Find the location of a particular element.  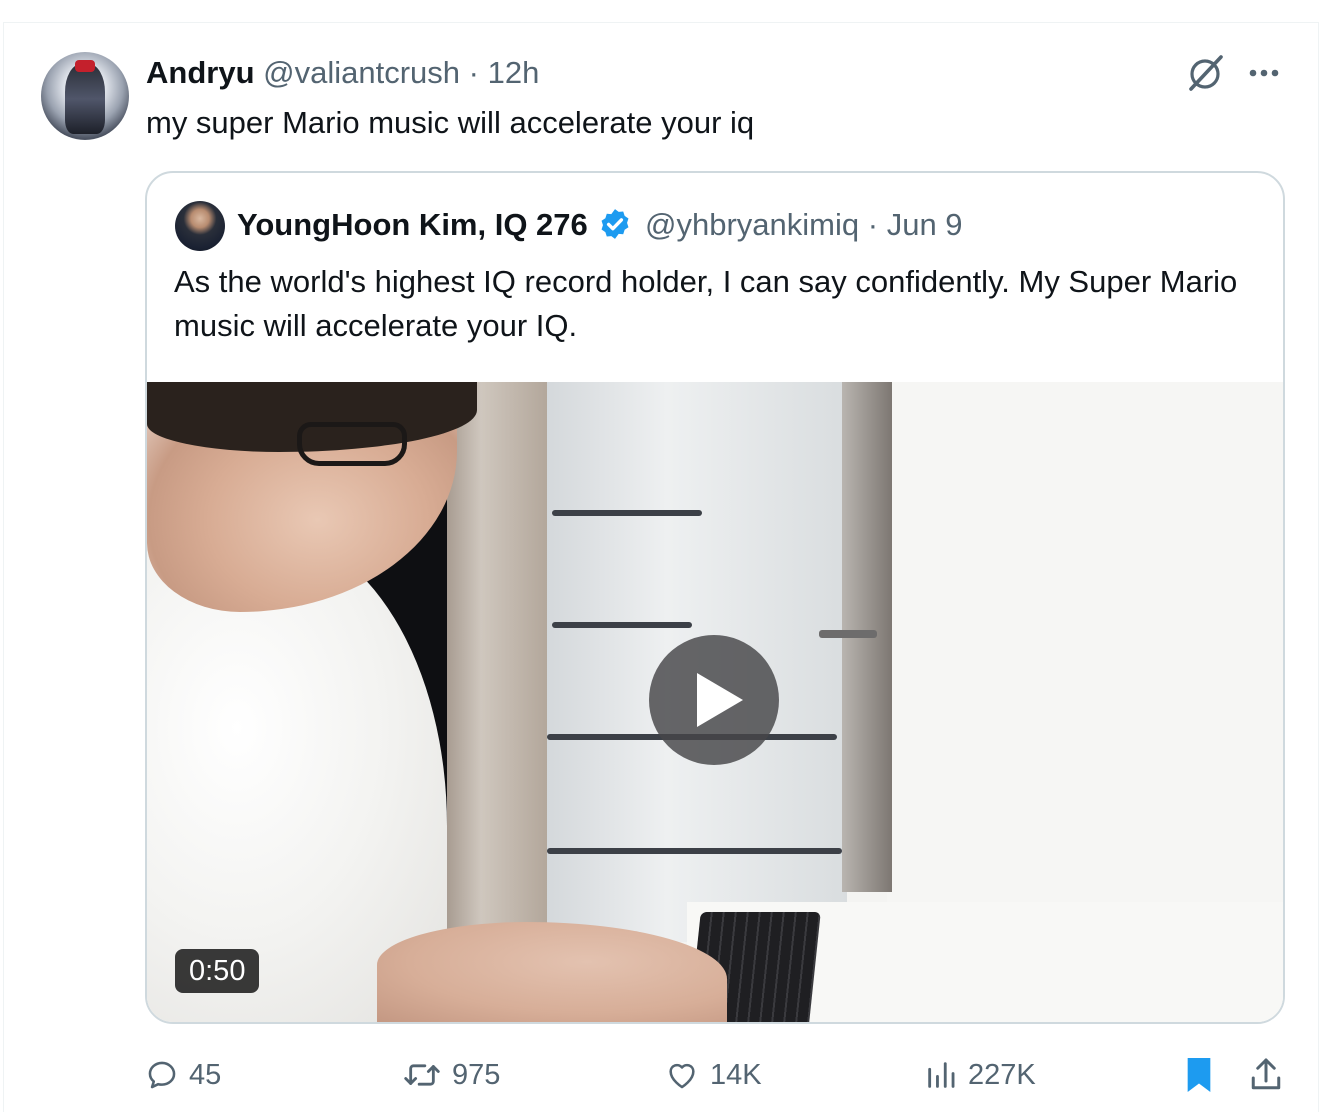

reply-icon is located at coordinates (162, 1075).